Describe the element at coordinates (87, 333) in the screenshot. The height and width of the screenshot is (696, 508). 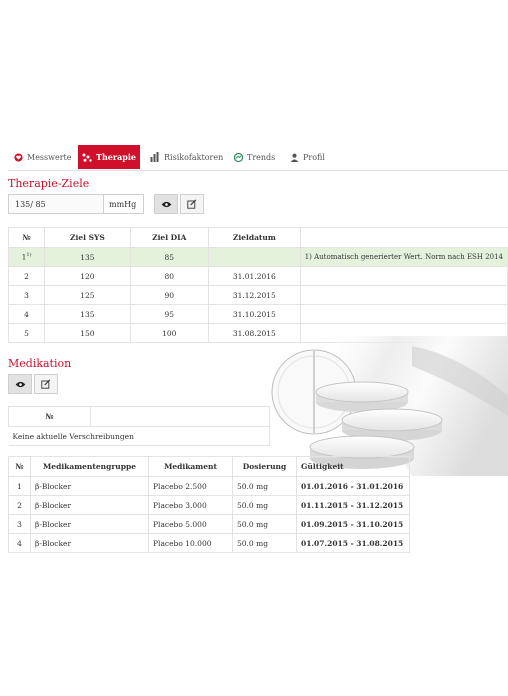
I see `row-sys: 150` at that location.